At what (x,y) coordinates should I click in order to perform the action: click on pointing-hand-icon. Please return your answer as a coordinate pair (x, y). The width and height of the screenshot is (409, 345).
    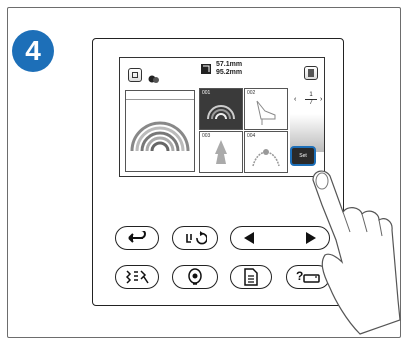
    Looking at the image, I should click on (356, 252).